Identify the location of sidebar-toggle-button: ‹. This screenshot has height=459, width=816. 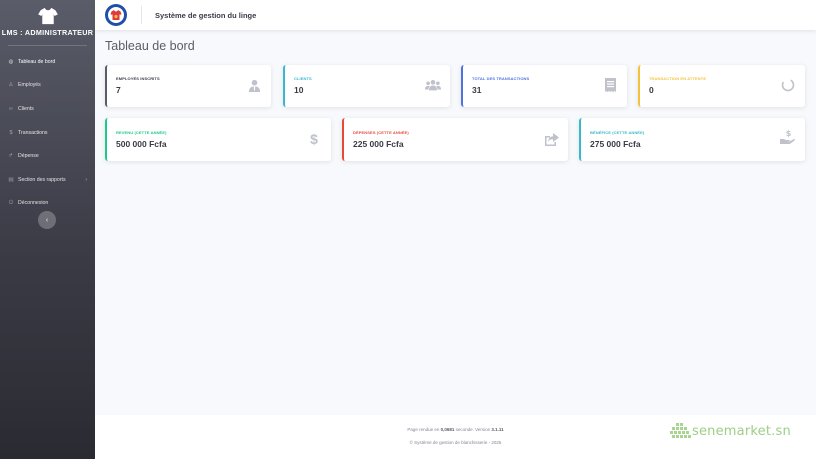
(47, 220).